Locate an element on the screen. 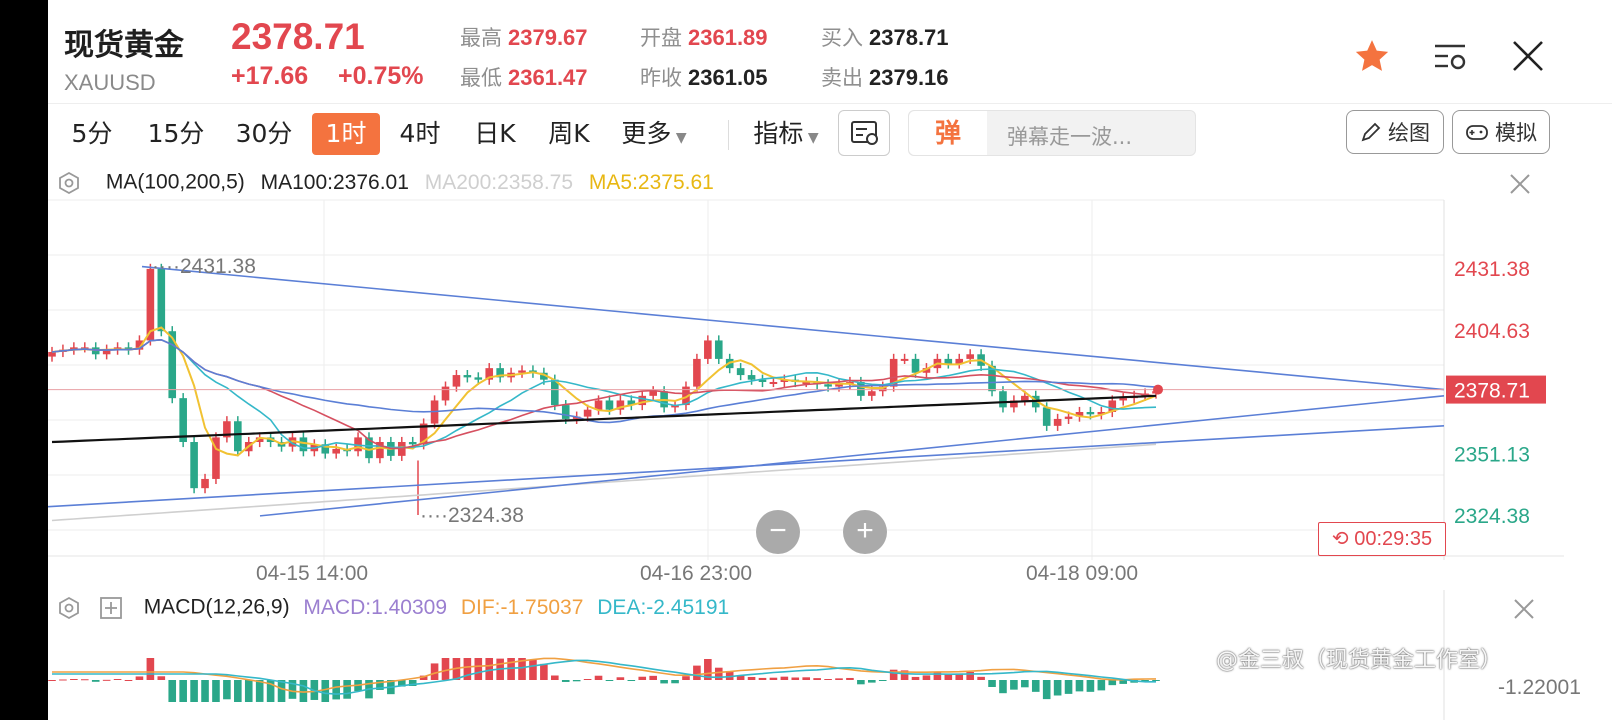  close-icon is located at coordinates (1528, 56).